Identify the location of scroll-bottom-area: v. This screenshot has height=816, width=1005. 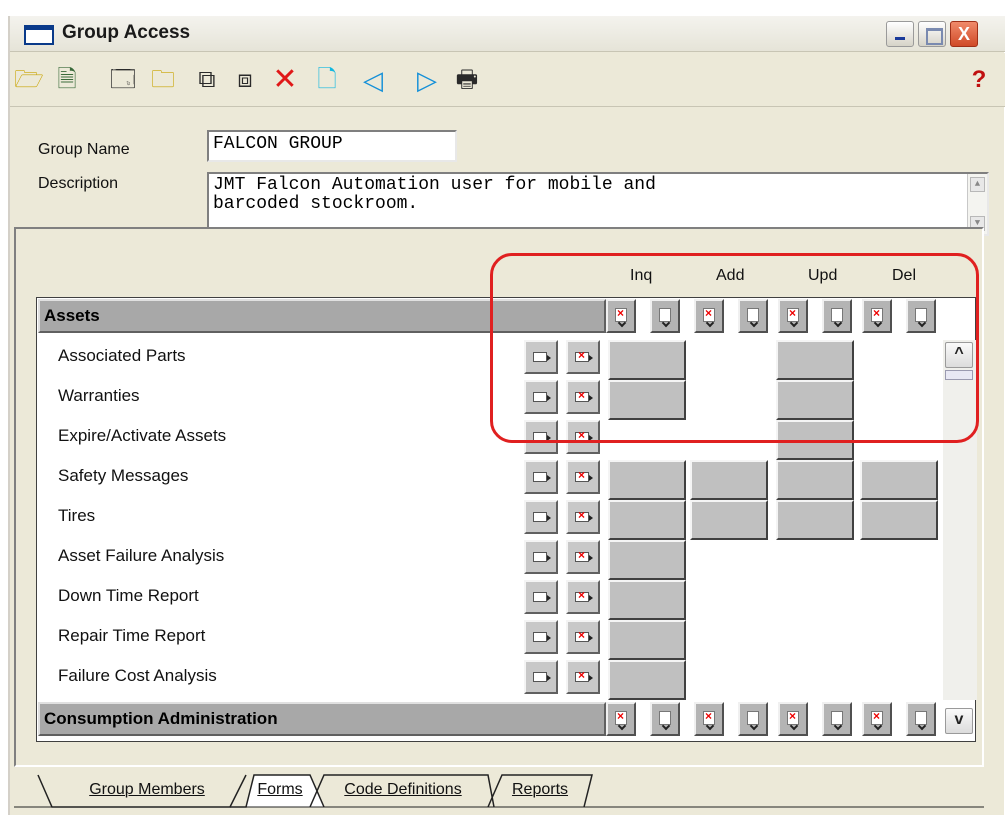
(960, 722).